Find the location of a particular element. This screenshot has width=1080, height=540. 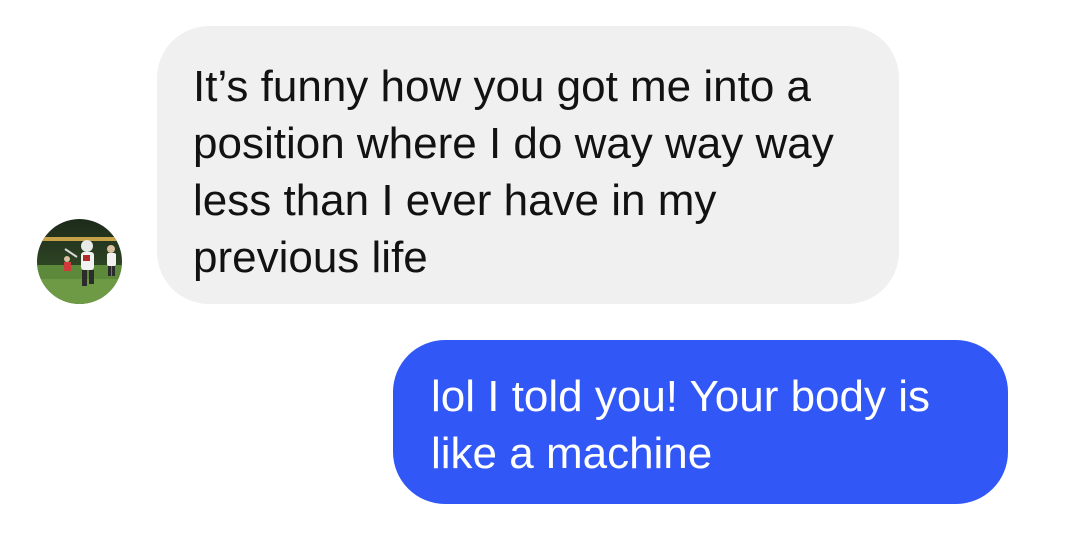

contact-avatar-photo-icon is located at coordinates (79, 261).